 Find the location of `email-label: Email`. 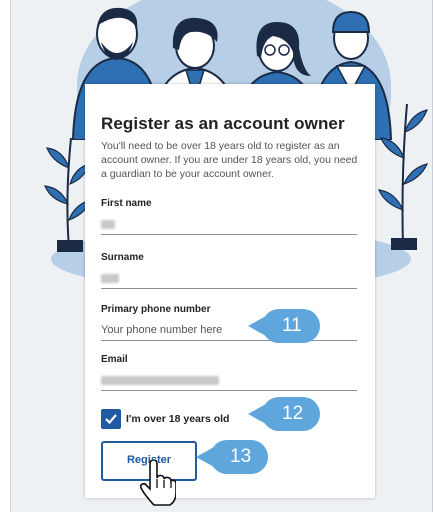

email-label: Email is located at coordinates (114, 359).